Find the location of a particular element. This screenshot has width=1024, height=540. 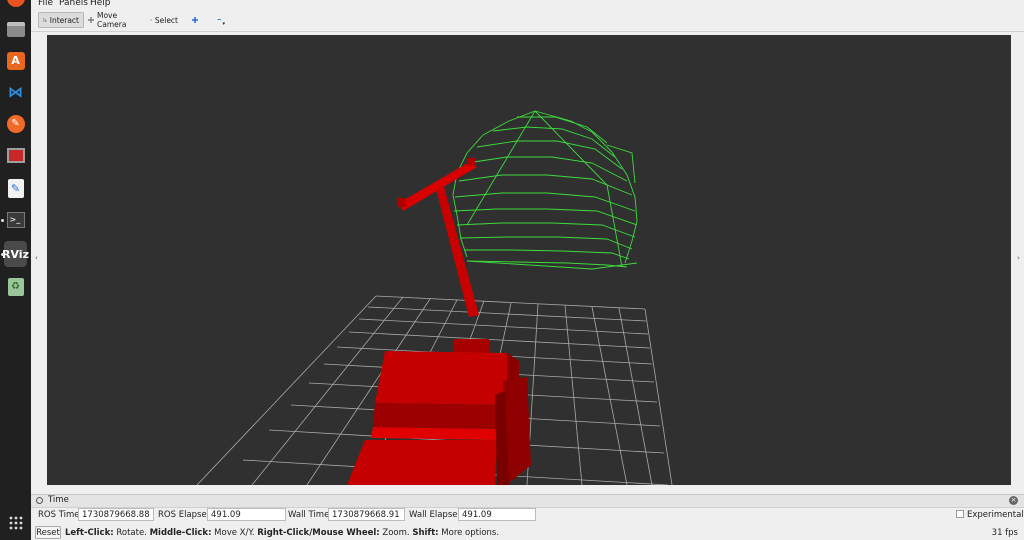

app-icon-top is located at coordinates (15, 4).